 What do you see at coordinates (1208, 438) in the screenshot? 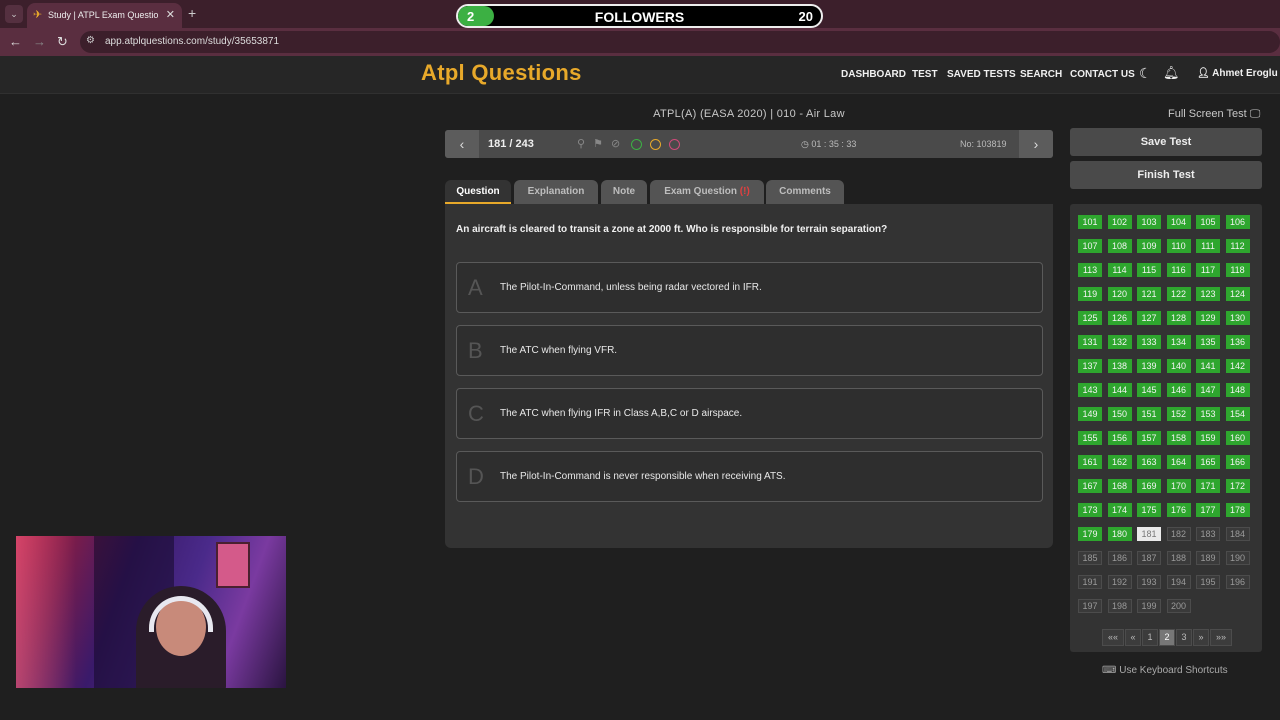
I see `question-grid-cell: 159` at bounding box center [1208, 438].